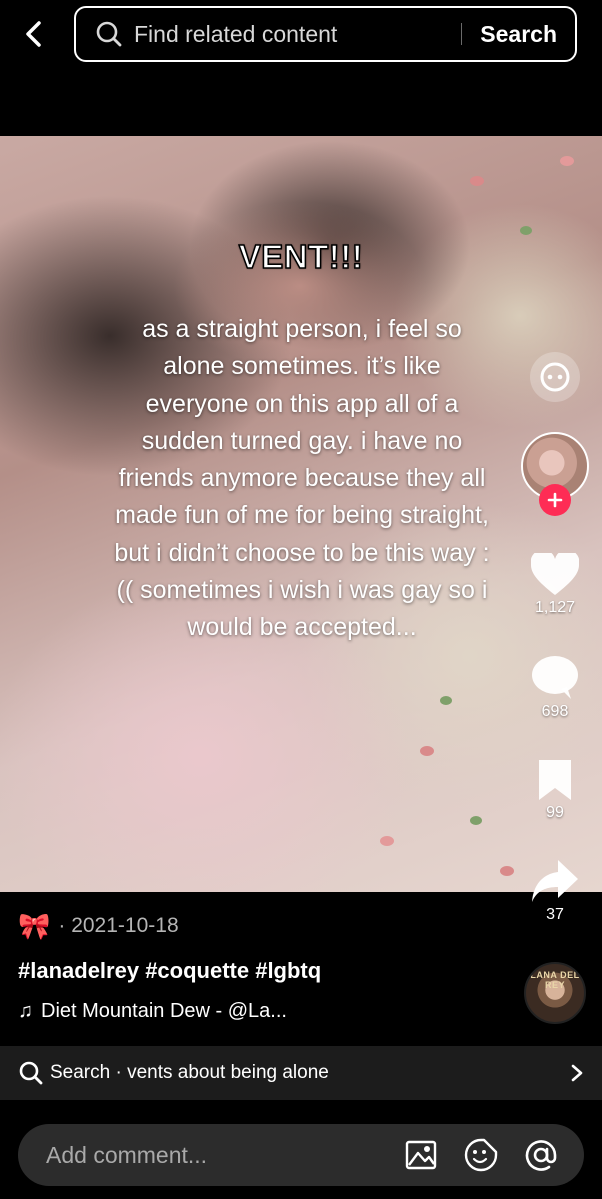 Image resolution: width=602 pixels, height=1199 pixels. What do you see at coordinates (555, 780) in the screenshot?
I see `bookmark-icon` at bounding box center [555, 780].